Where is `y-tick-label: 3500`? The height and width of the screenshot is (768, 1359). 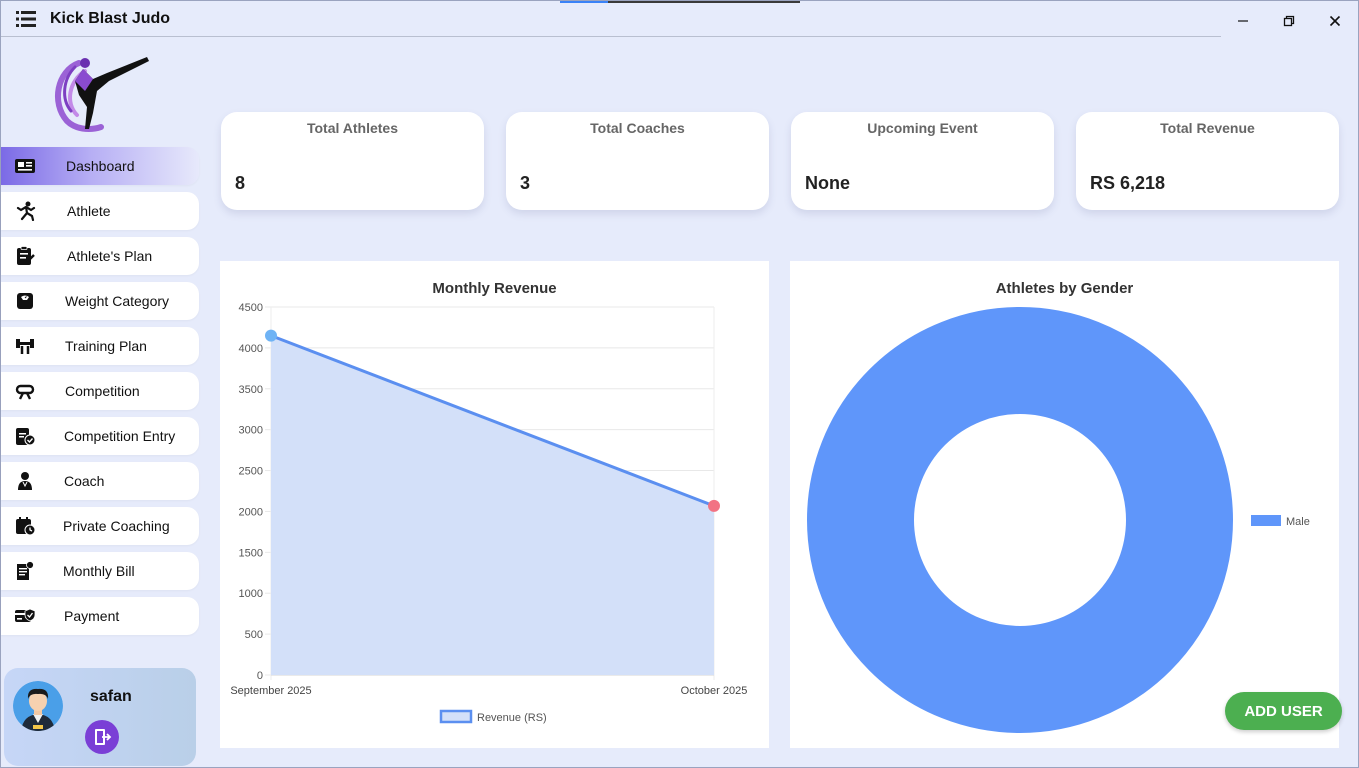 y-tick-label: 3500 is located at coordinates (251, 390).